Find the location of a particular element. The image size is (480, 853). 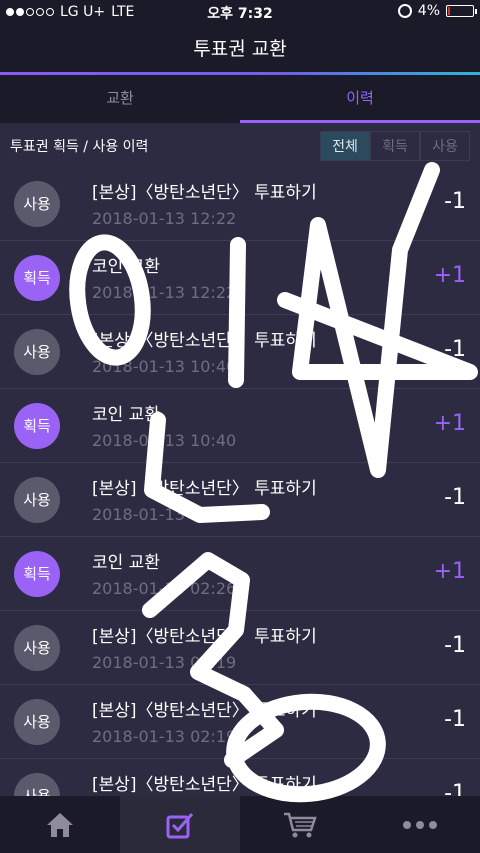

nav-home is located at coordinates (60, 824).